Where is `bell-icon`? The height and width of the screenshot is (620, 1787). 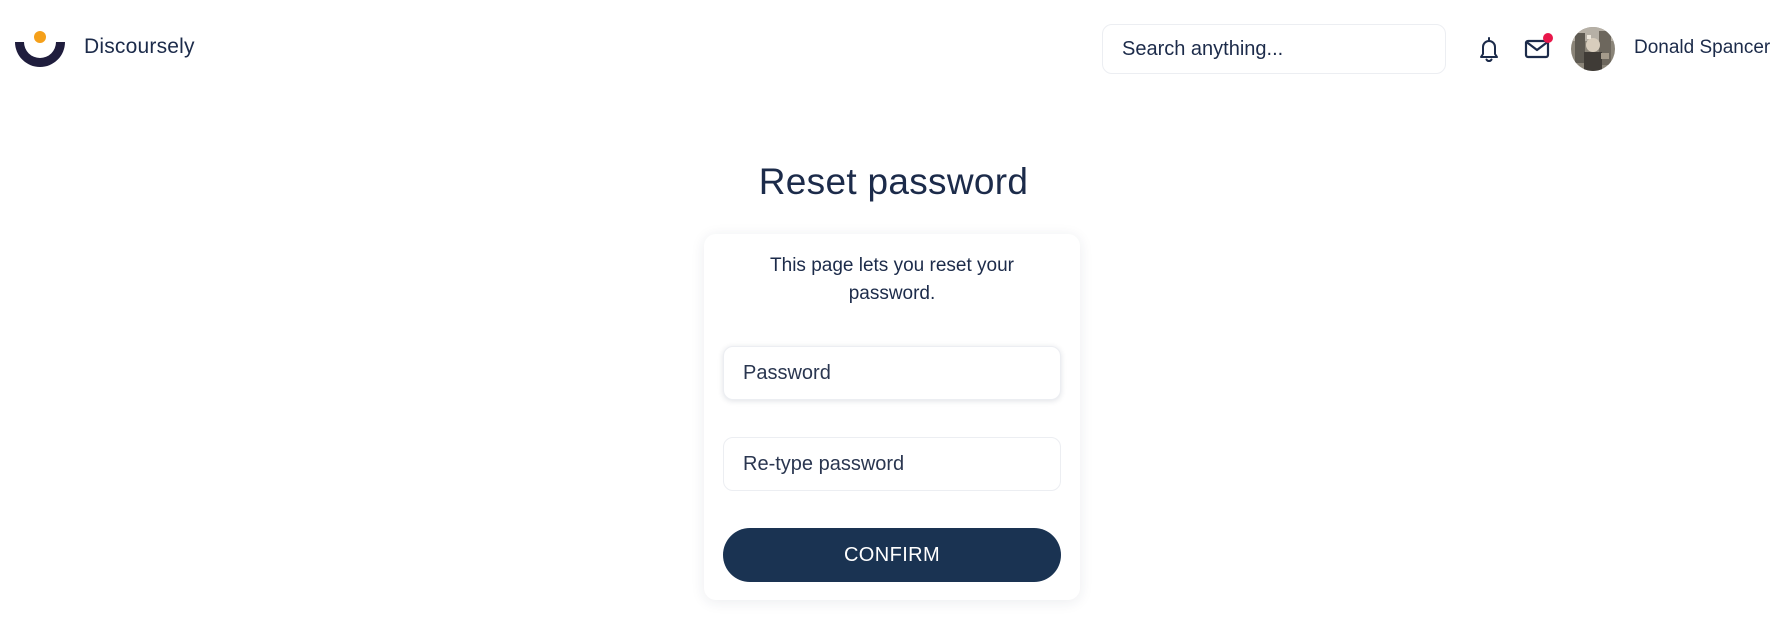
bell-icon is located at coordinates (1489, 49).